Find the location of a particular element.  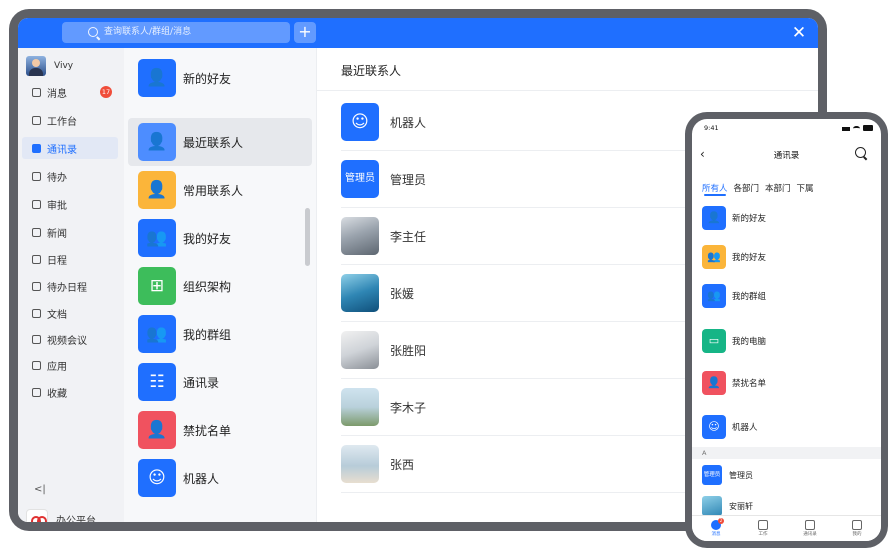

calendar-icon is located at coordinates (36, 259).